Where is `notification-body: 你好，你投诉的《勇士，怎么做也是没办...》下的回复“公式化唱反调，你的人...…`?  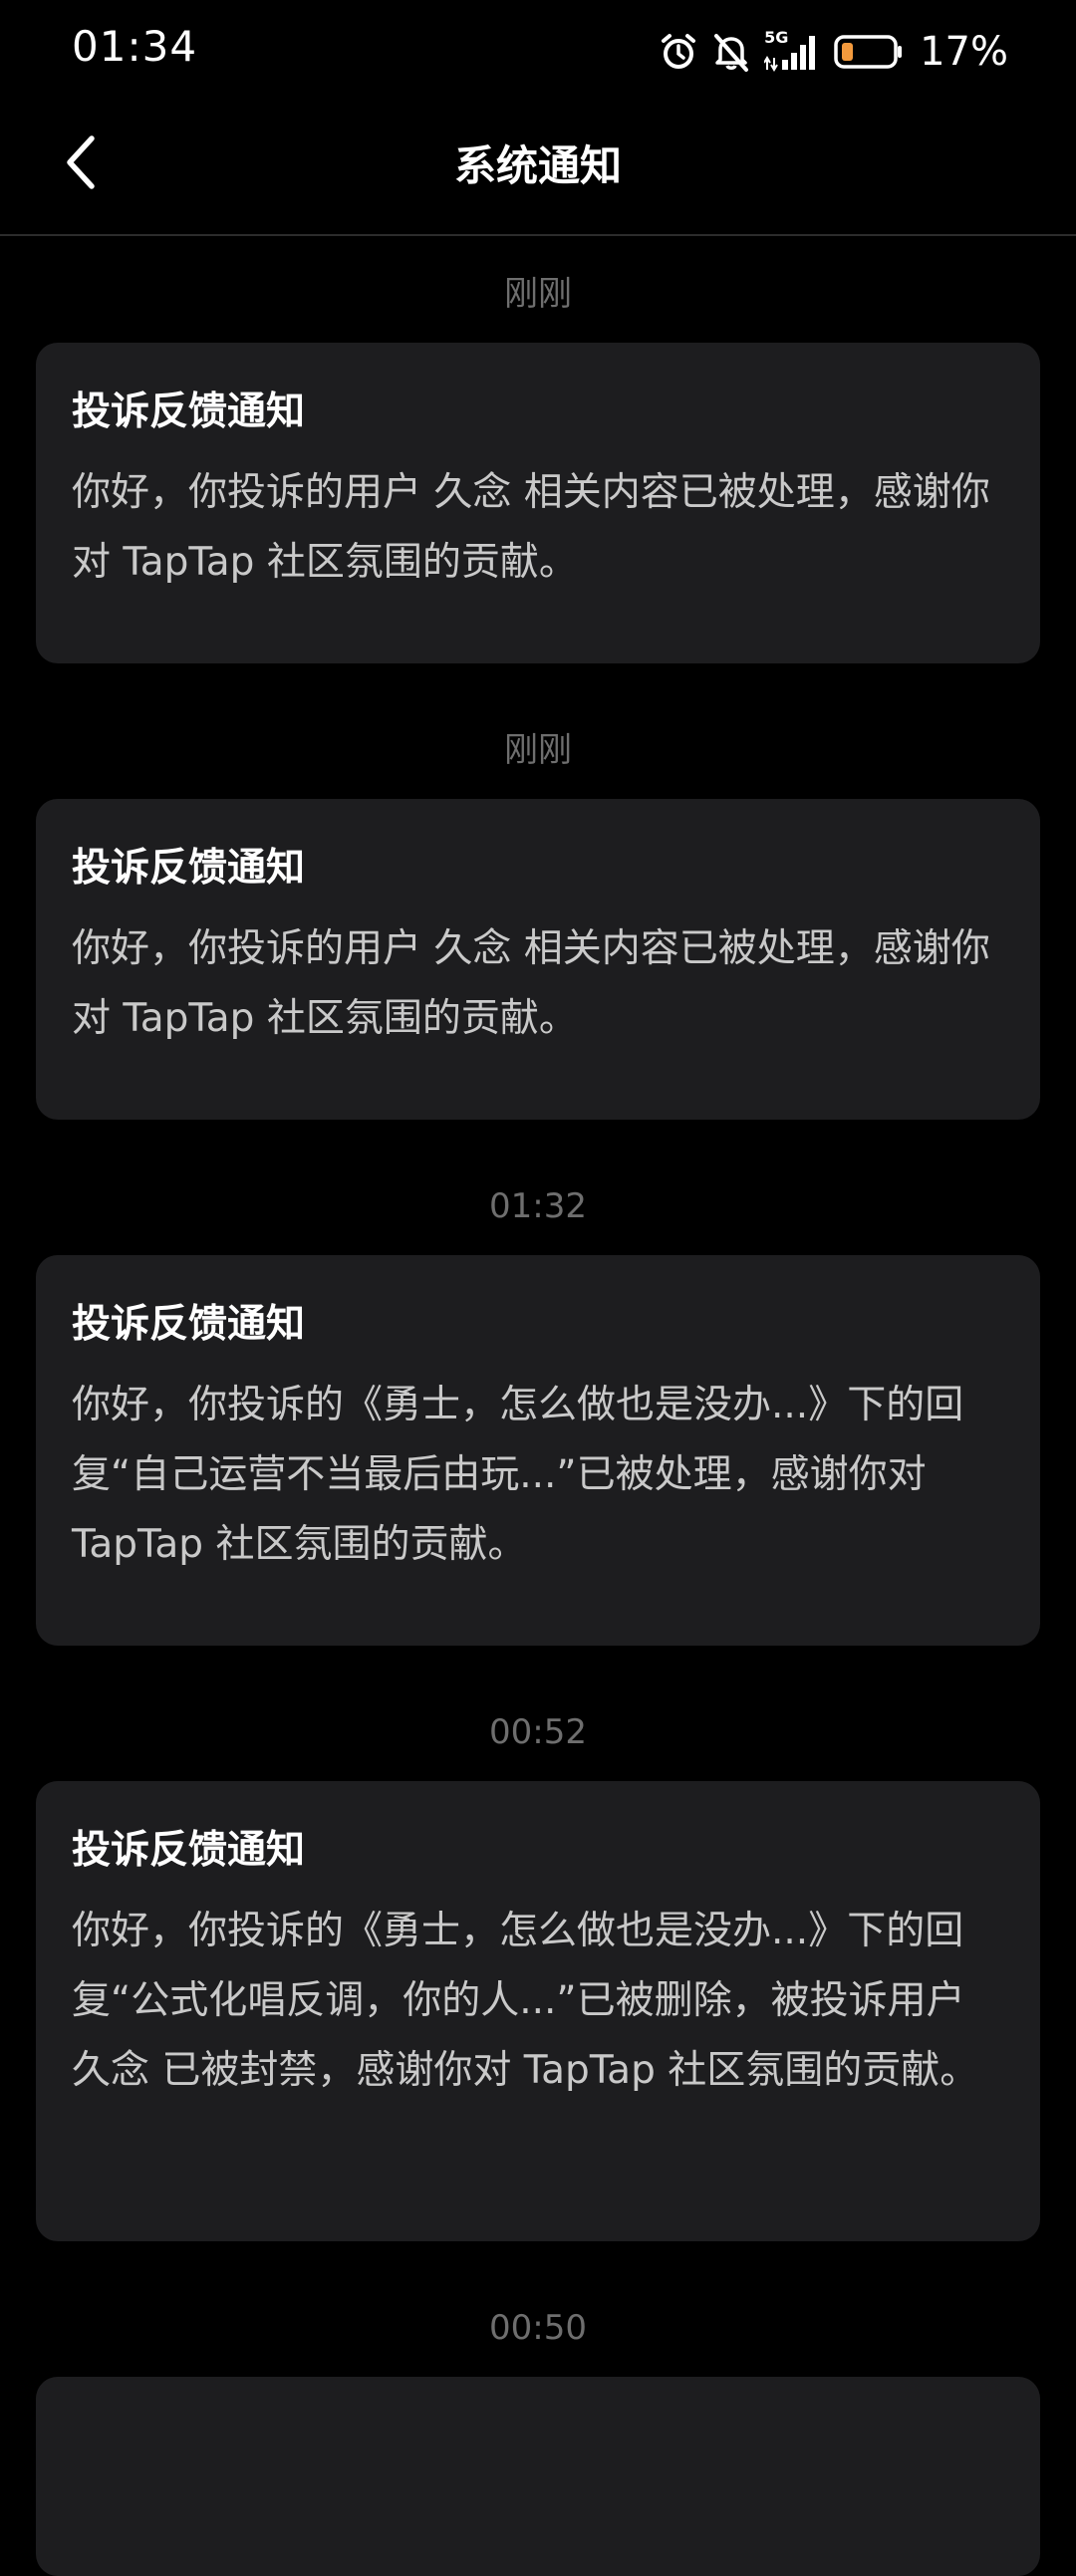 notification-body: 你好，你投诉的《勇士，怎么做也是没办...》下的回复“公式化唱反调，你的人...… is located at coordinates (525, 2001).